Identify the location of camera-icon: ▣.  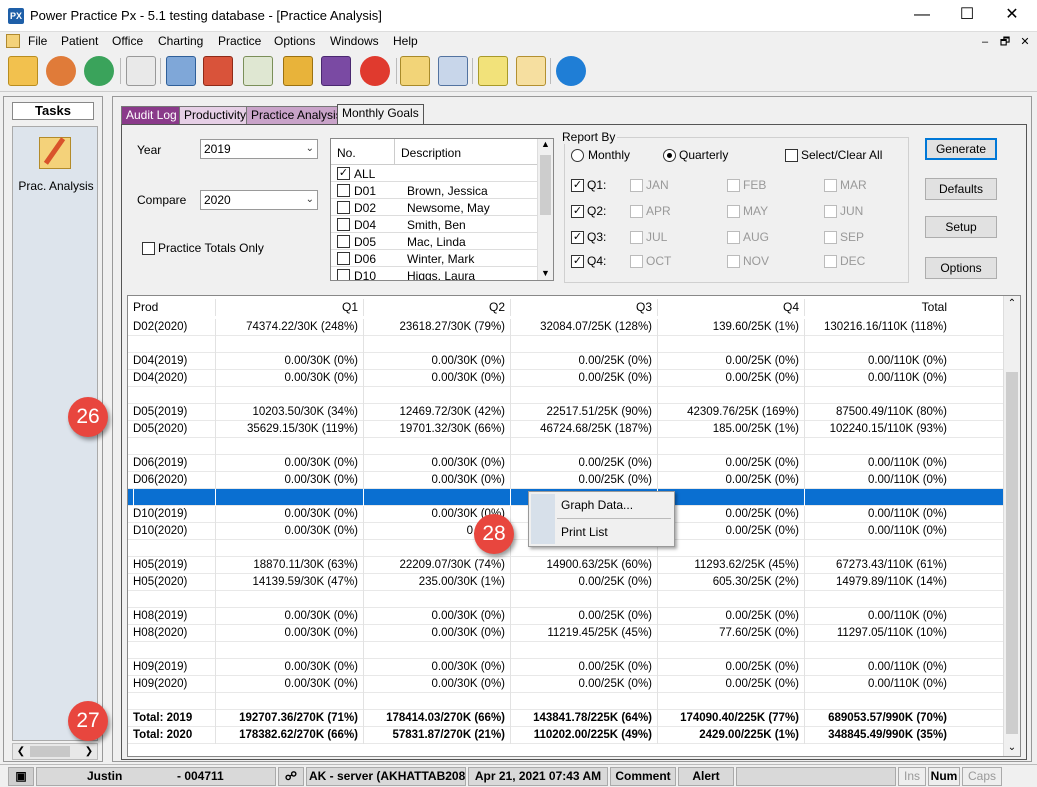
(21, 776).